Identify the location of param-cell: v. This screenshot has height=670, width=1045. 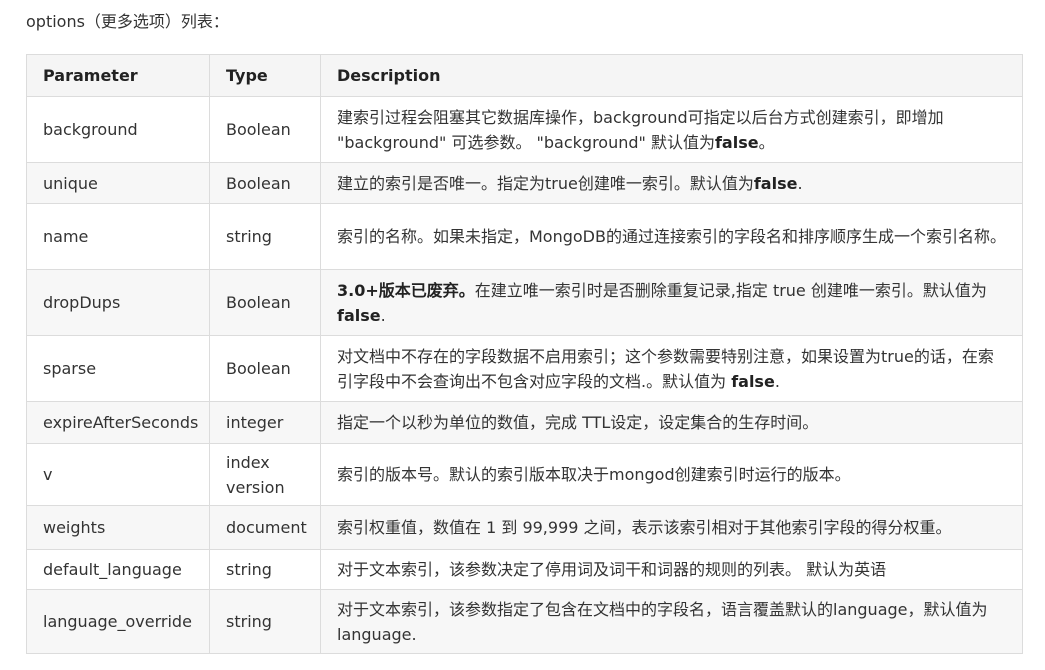
(118, 474).